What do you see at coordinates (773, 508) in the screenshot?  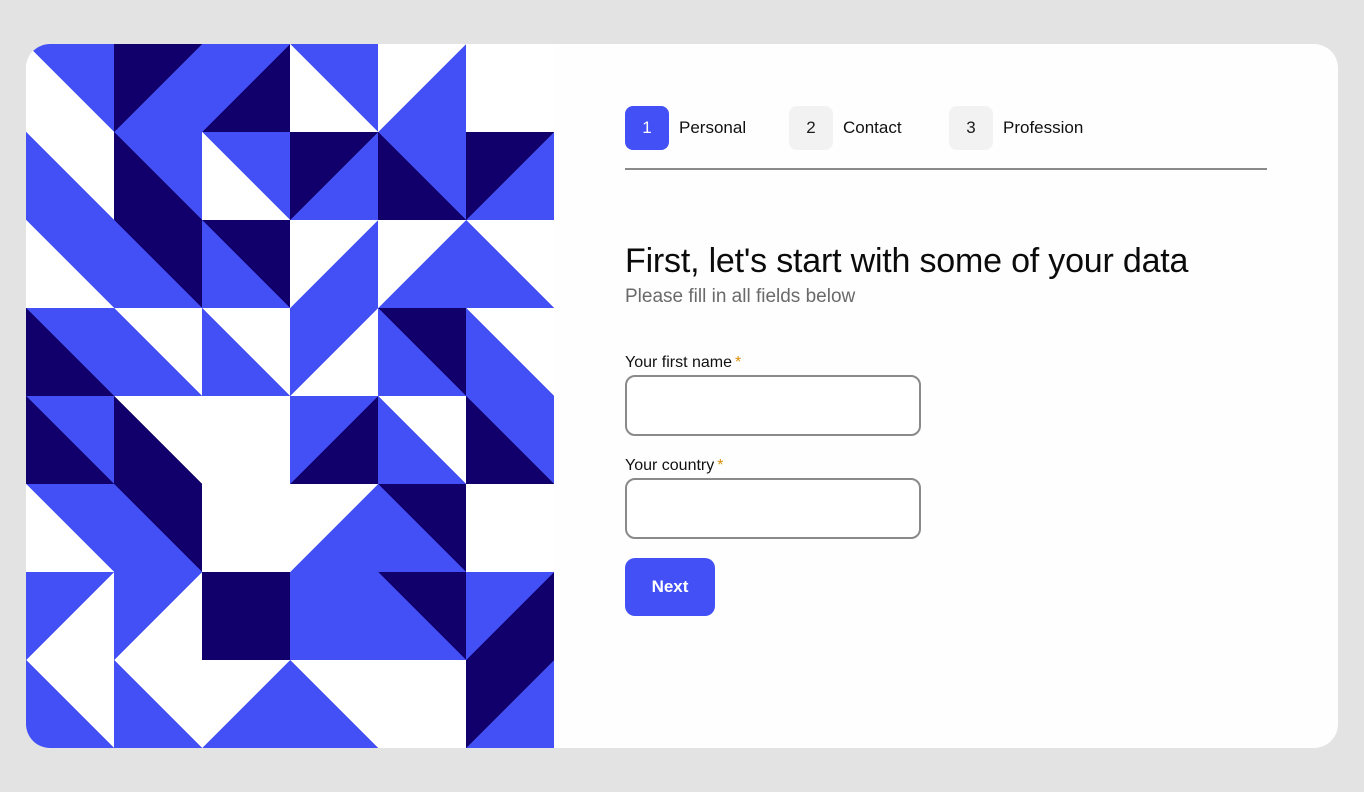 I see `country-input` at bounding box center [773, 508].